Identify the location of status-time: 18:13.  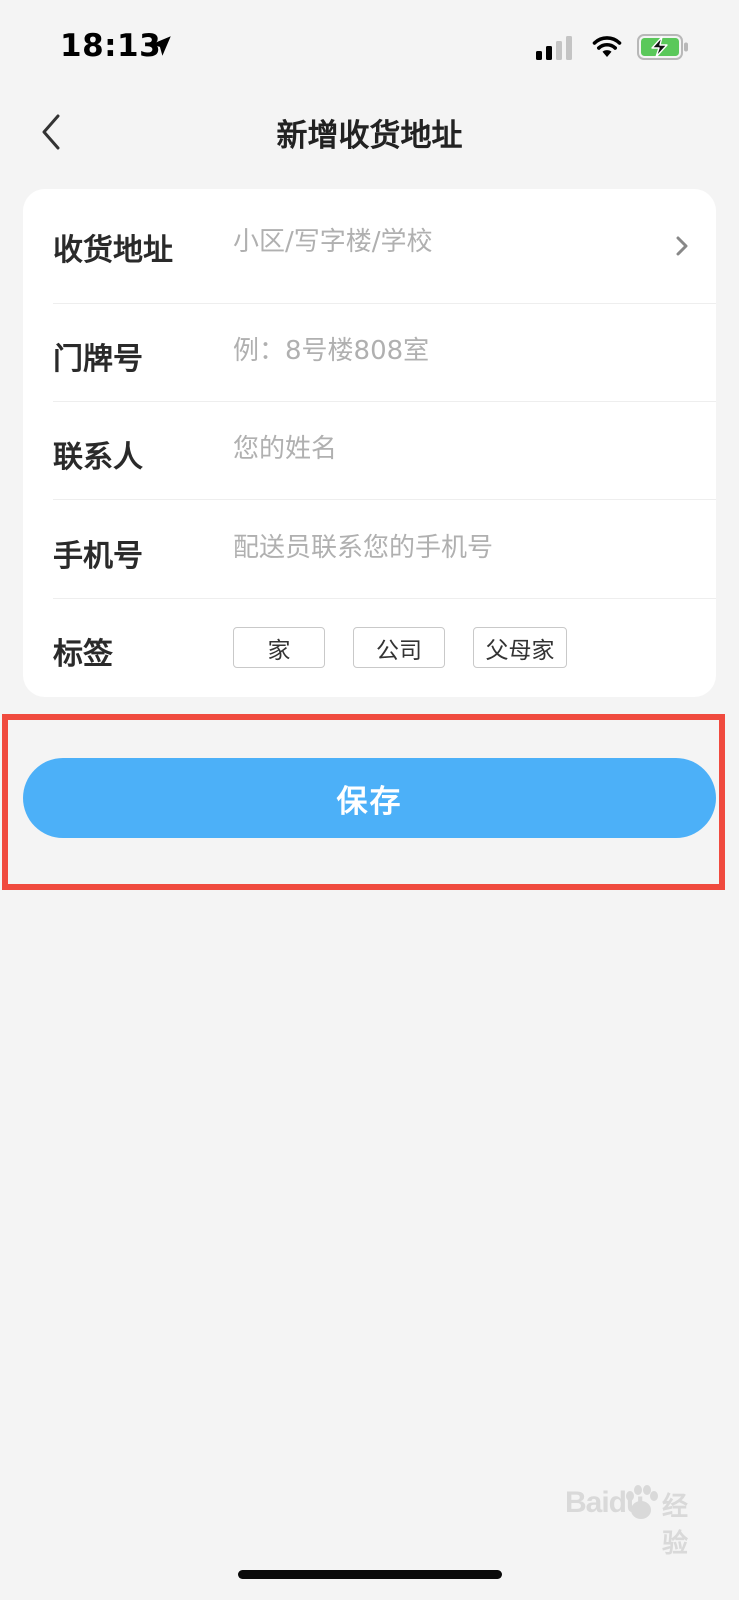
(111, 46).